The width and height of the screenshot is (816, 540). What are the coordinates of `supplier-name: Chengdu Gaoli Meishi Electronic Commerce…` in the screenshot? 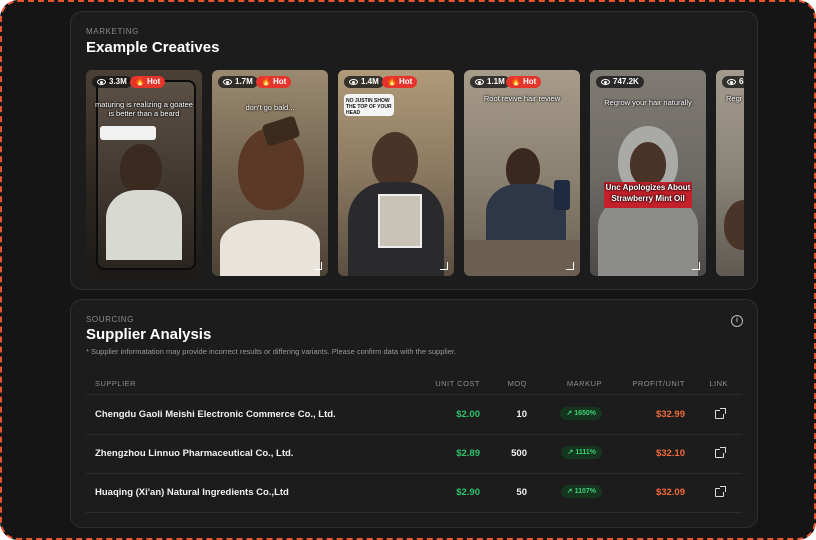 It's located at (215, 414).